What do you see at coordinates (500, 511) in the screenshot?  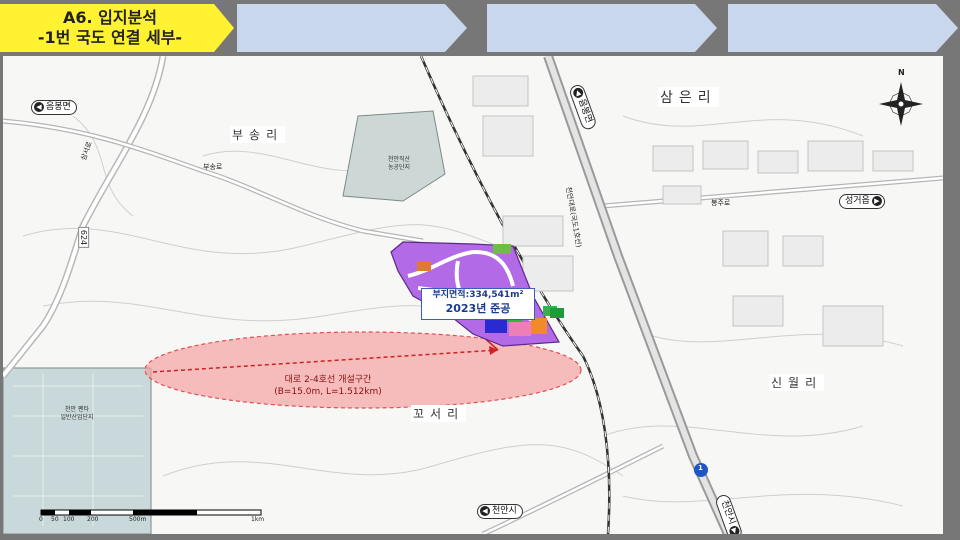 I see `sign-cheonan-bottom: ◀ 천안시` at bounding box center [500, 511].